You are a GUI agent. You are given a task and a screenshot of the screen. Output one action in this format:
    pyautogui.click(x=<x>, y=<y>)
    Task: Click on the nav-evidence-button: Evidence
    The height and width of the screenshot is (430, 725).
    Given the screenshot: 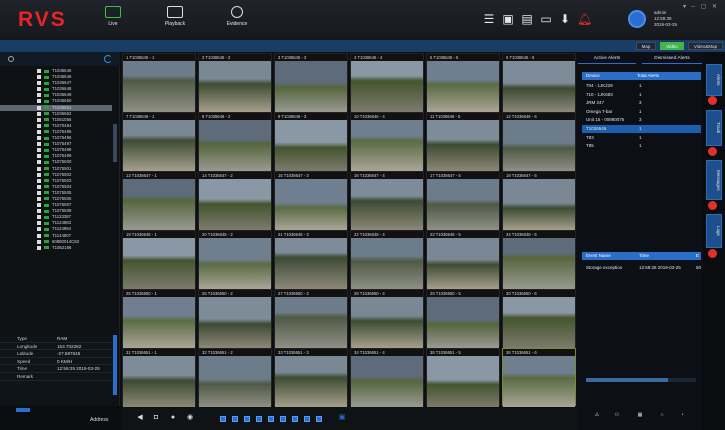 What is the action you would take?
    pyautogui.click(x=237, y=21)
    